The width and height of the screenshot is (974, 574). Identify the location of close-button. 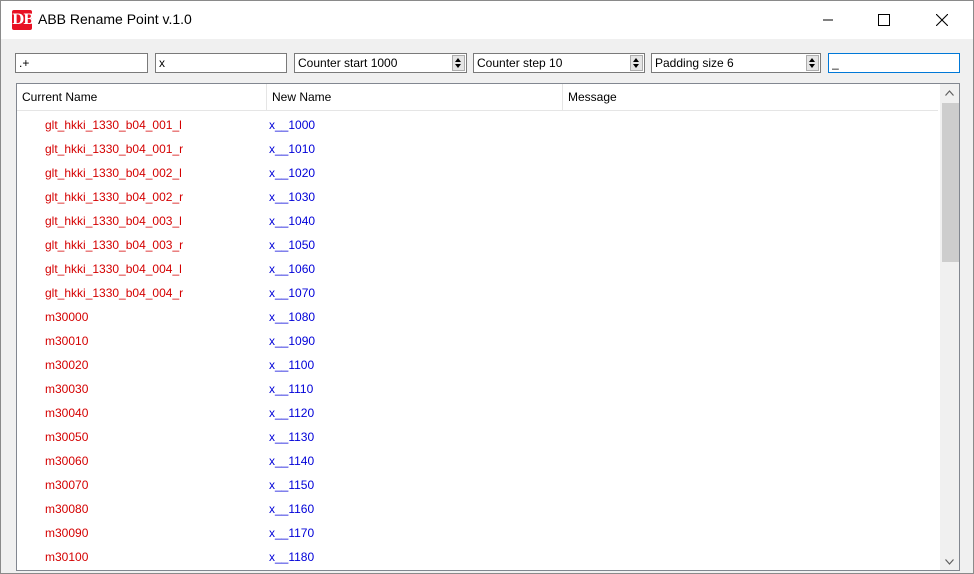
(942, 20).